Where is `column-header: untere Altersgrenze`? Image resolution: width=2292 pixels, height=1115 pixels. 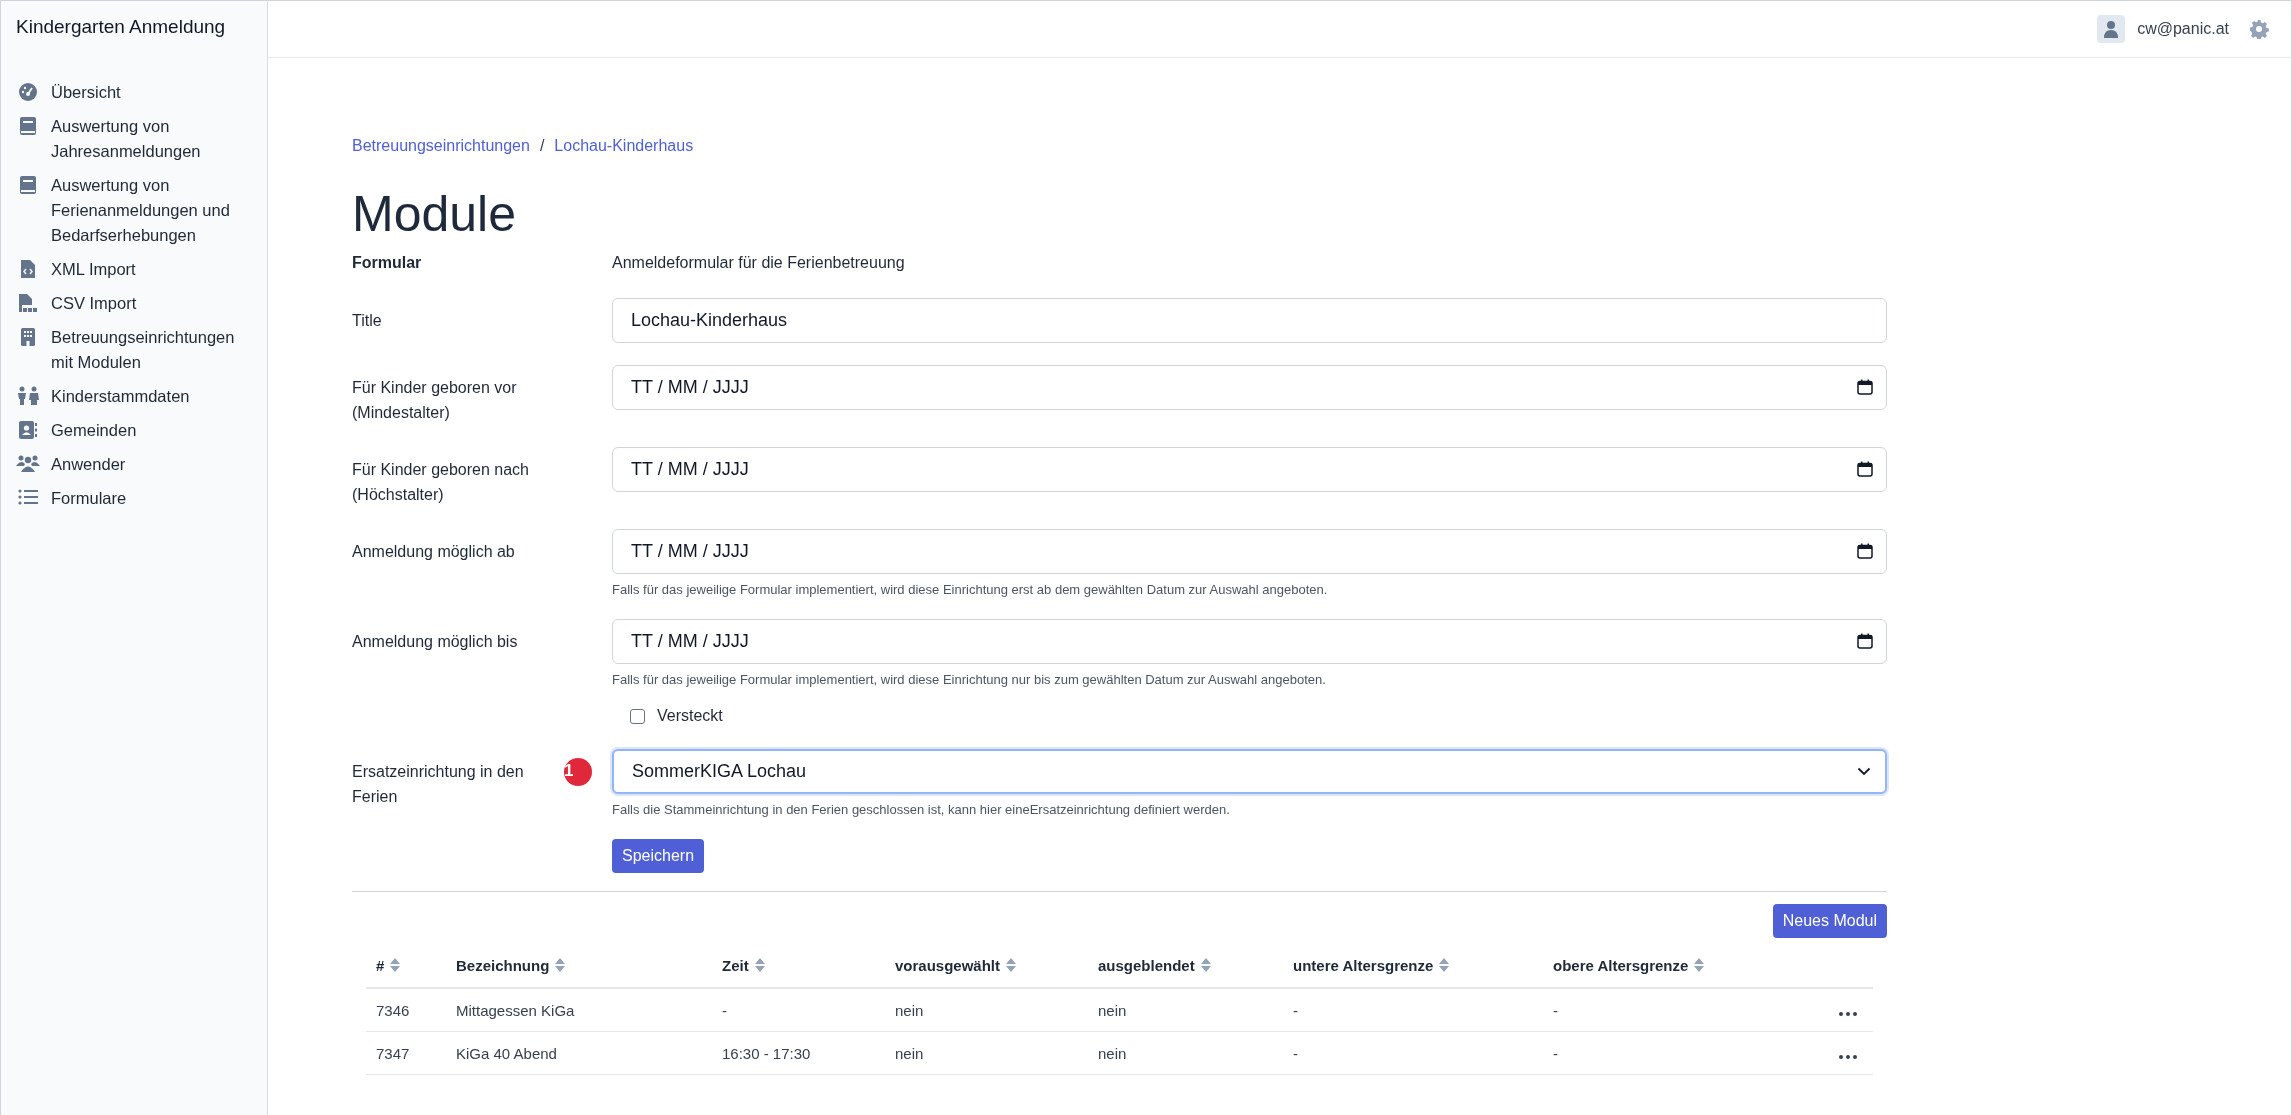 column-header: untere Altersgrenze is located at coordinates (1371, 965).